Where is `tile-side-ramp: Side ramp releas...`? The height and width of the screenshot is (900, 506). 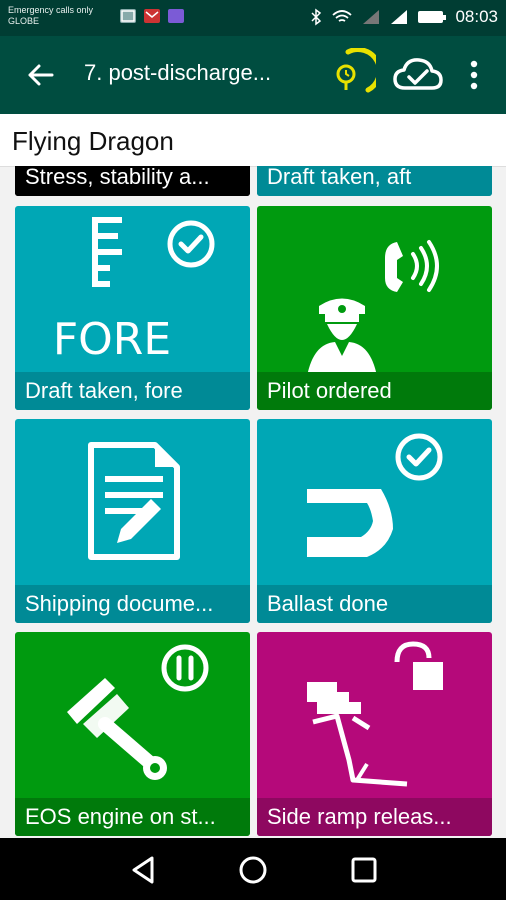 tile-side-ramp: Side ramp releas... is located at coordinates (374, 734).